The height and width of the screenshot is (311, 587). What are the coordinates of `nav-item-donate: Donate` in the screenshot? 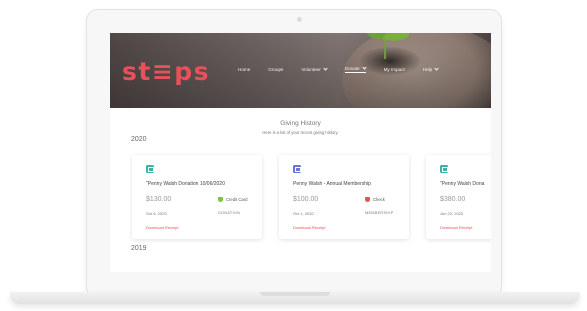 It's located at (355, 69).